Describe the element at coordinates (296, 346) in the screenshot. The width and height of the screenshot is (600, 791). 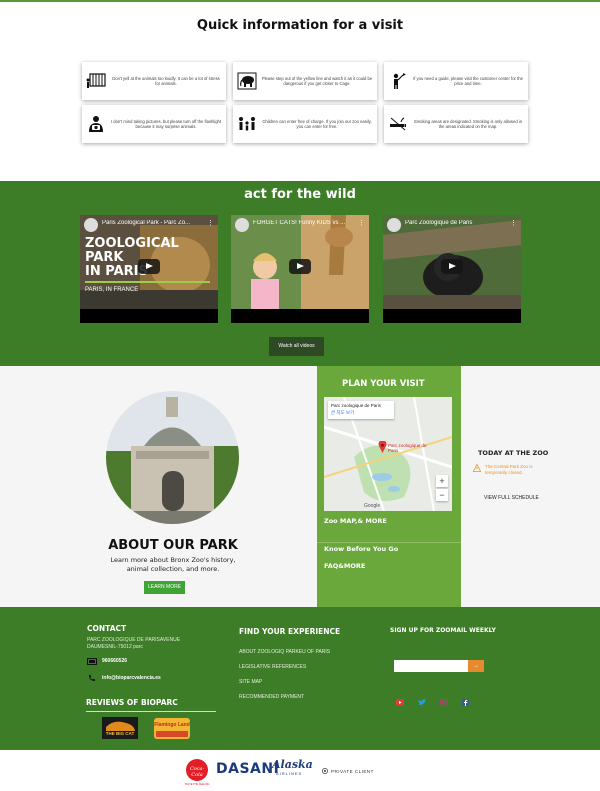
I see `watch-all-videos-button: Watch all videos` at that location.